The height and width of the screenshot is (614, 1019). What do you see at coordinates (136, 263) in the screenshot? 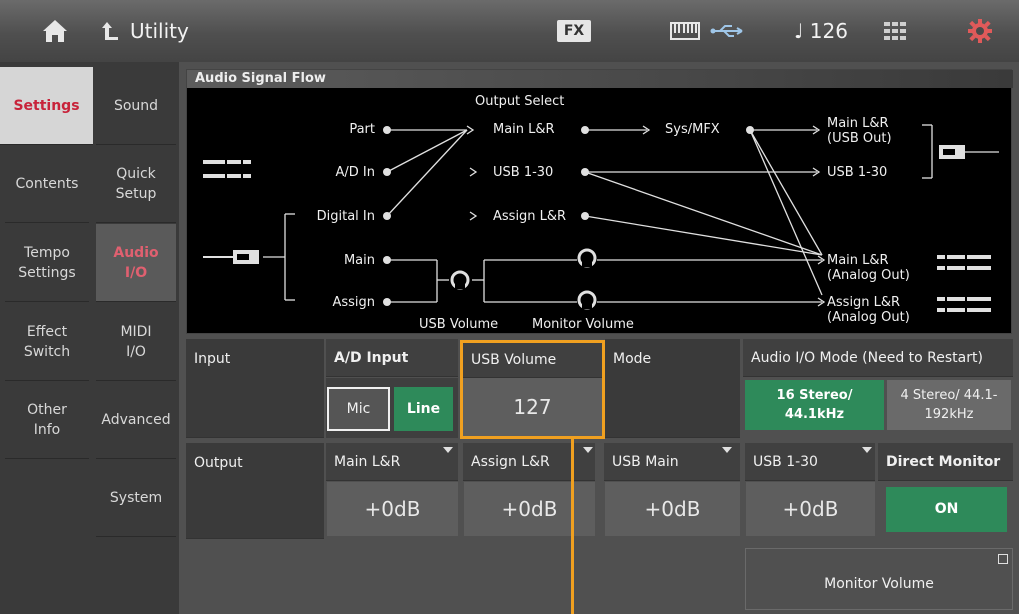
I see `nav-audio-io: Audio I/O` at bounding box center [136, 263].